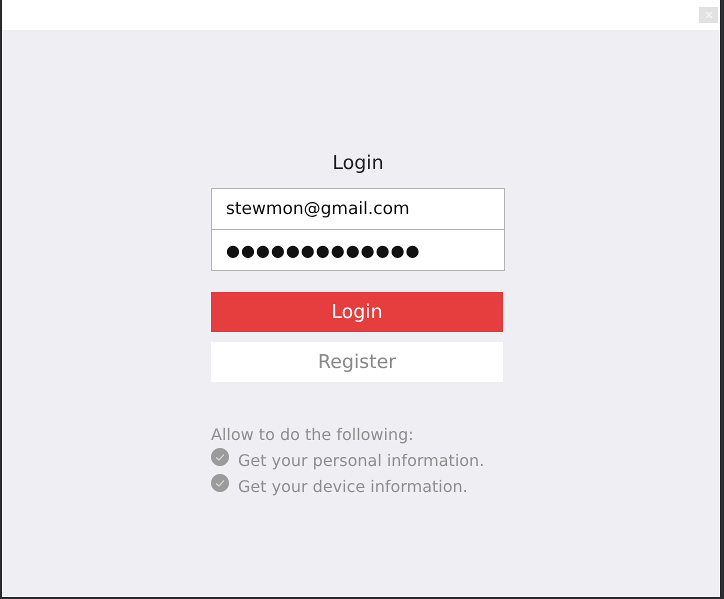  I want to click on login-button: Login, so click(357, 312).